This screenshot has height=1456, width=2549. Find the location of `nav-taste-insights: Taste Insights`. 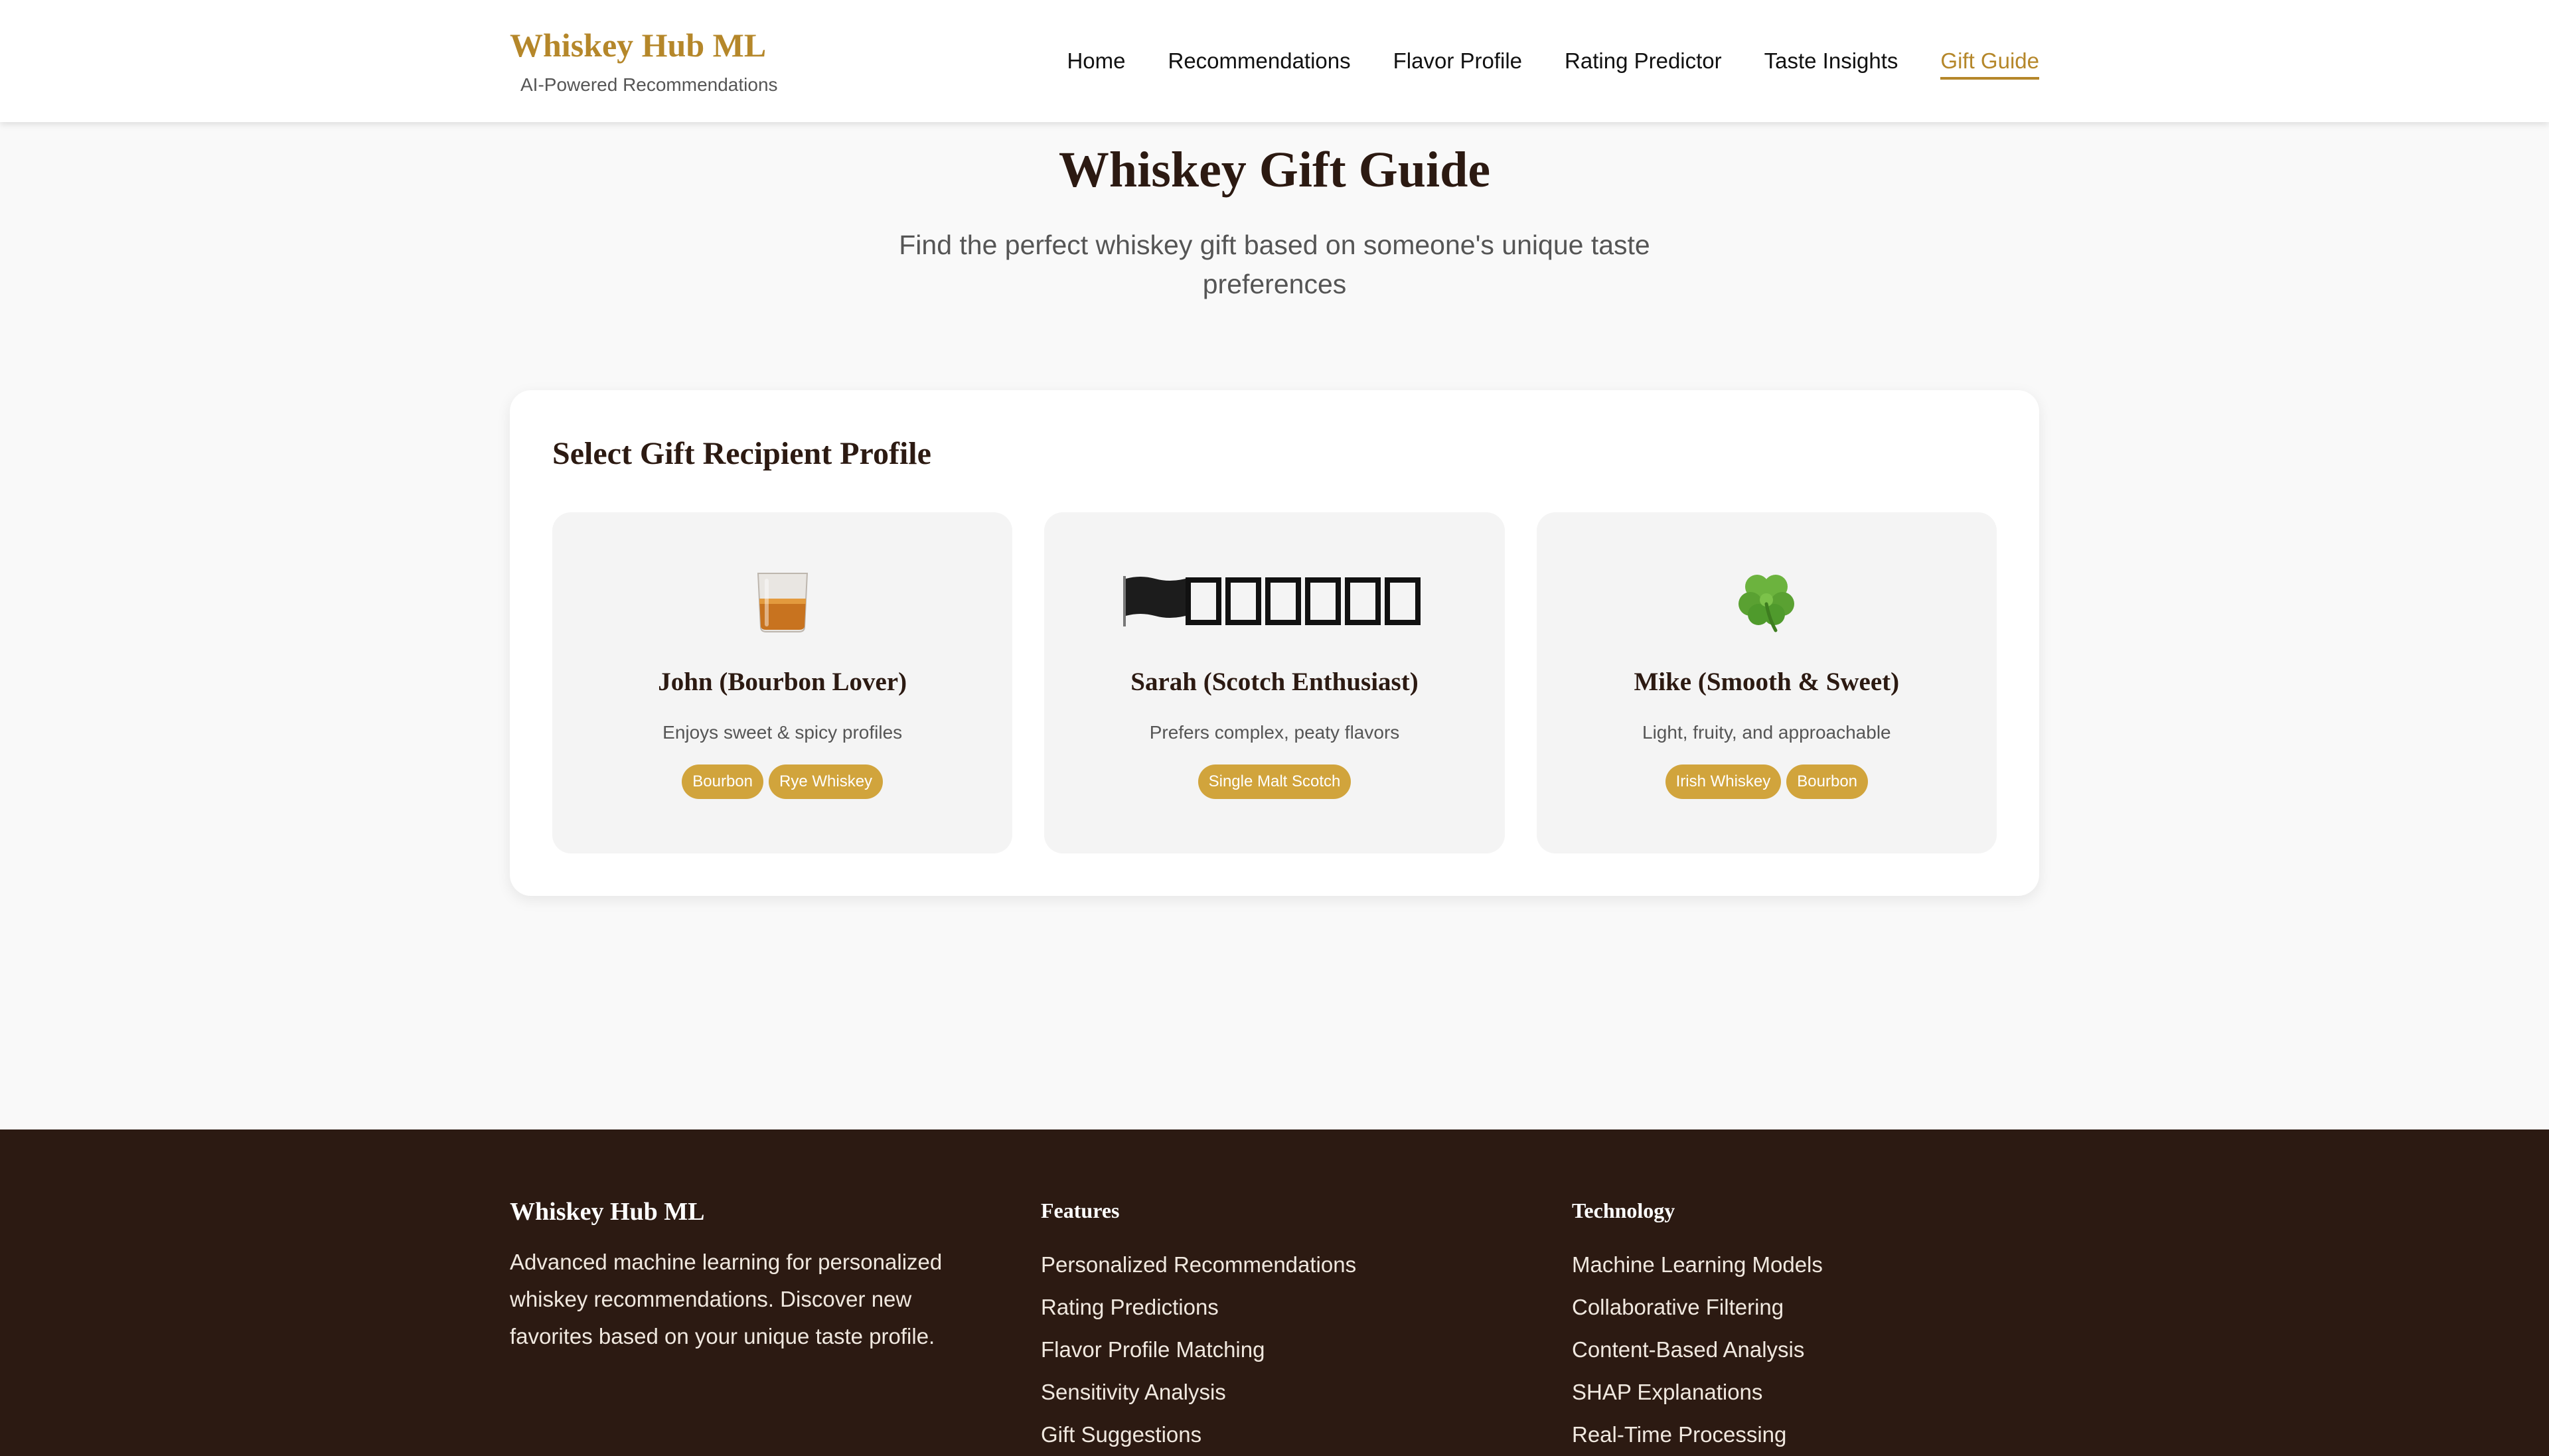

nav-taste-insights: Taste Insights is located at coordinates (1831, 61).